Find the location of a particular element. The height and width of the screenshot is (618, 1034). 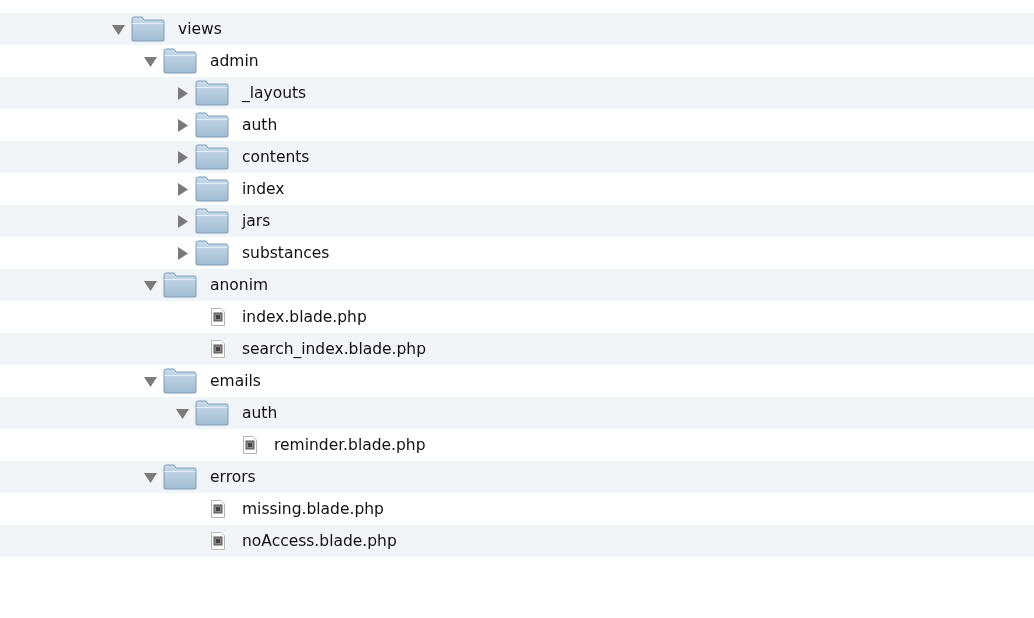

folder-name: admin is located at coordinates (234, 61).